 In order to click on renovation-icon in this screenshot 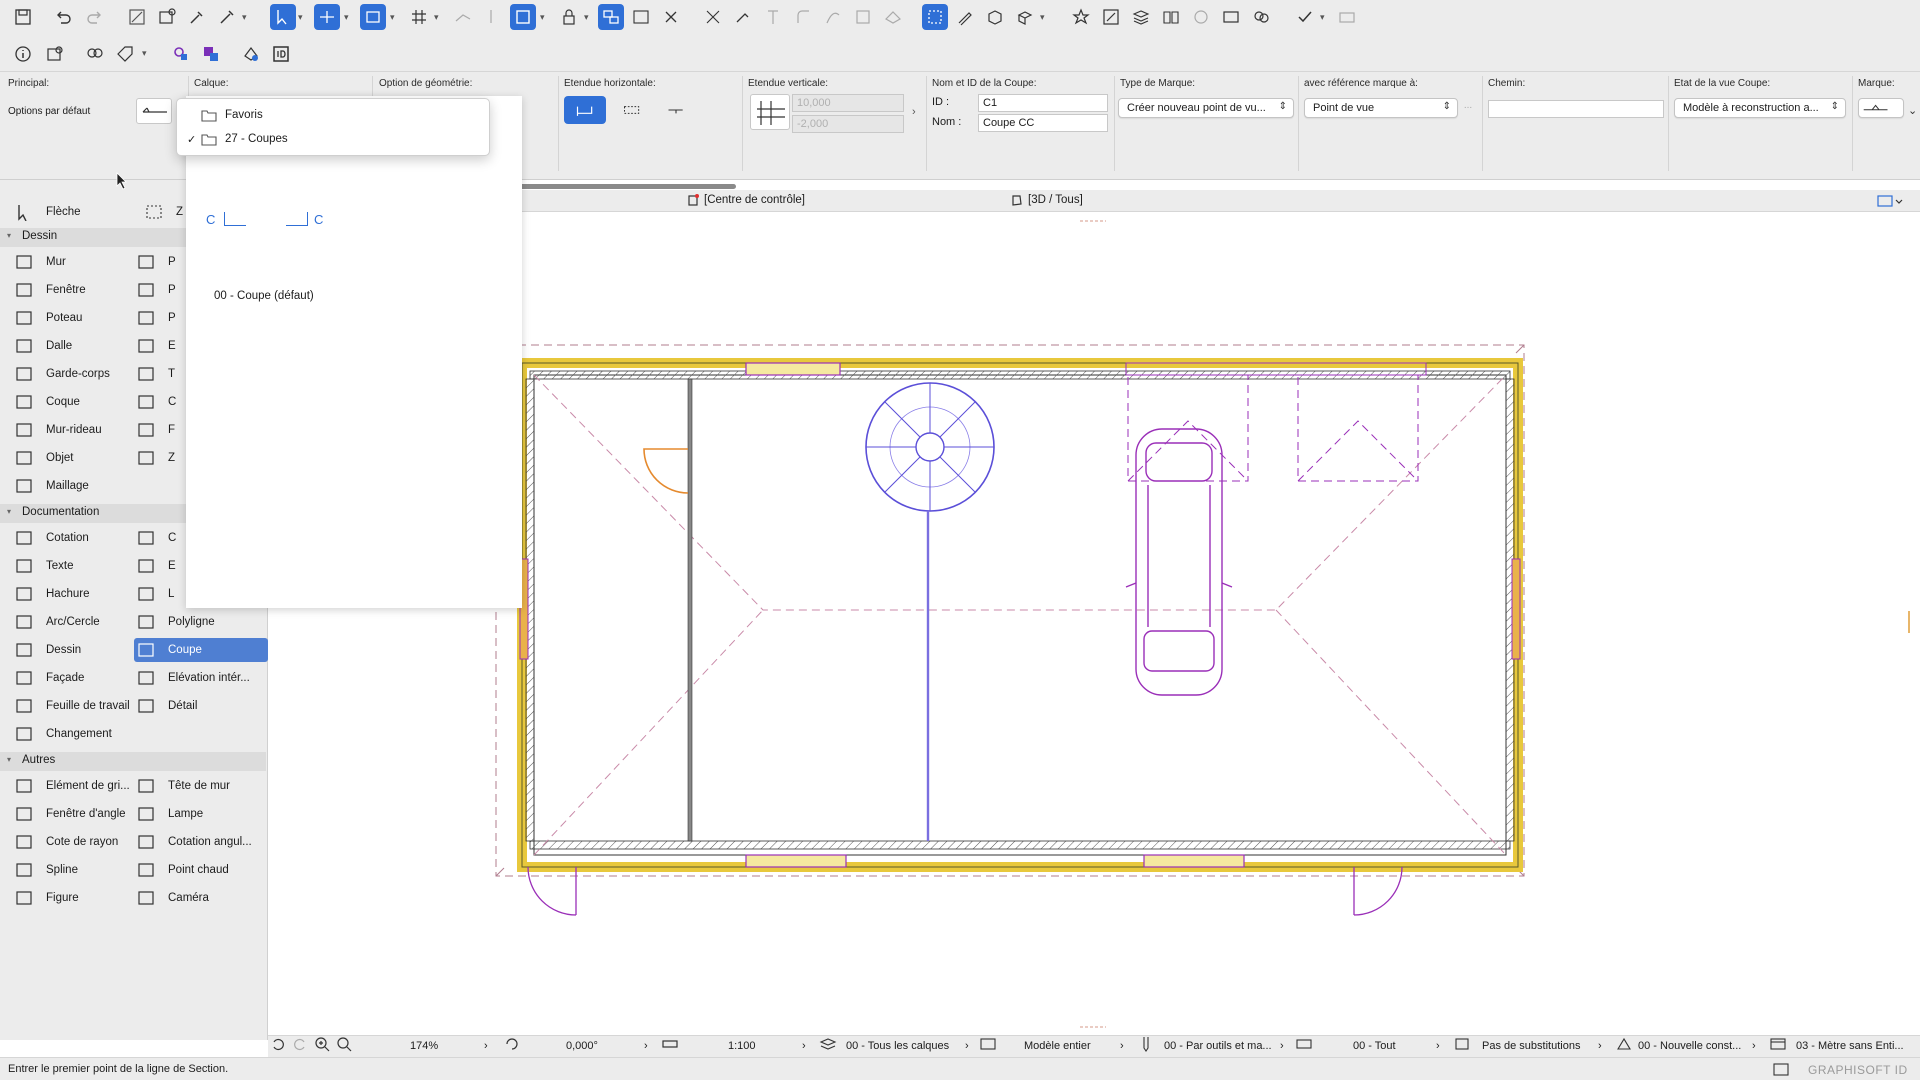, I will do `click(1624, 1044)`.